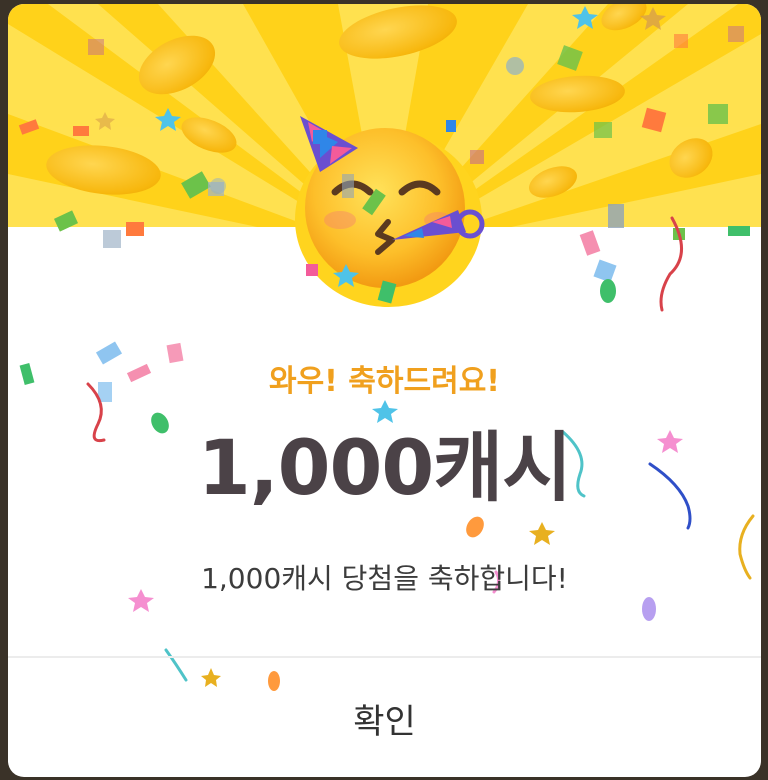  I want to click on reward-amount: 1,000캐시, so click(384, 467).